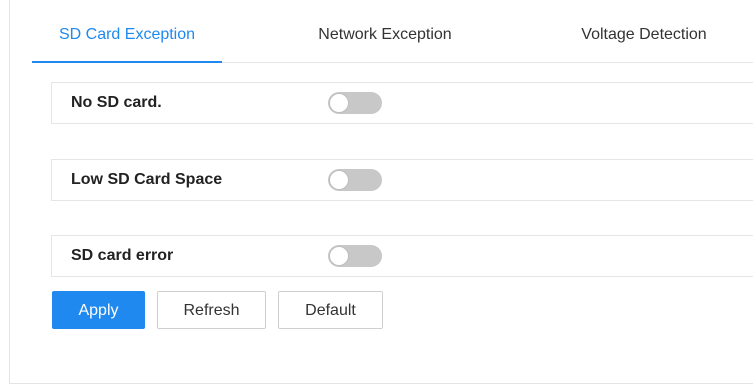  I want to click on setting-label: Low SD Card Space, so click(147, 179).